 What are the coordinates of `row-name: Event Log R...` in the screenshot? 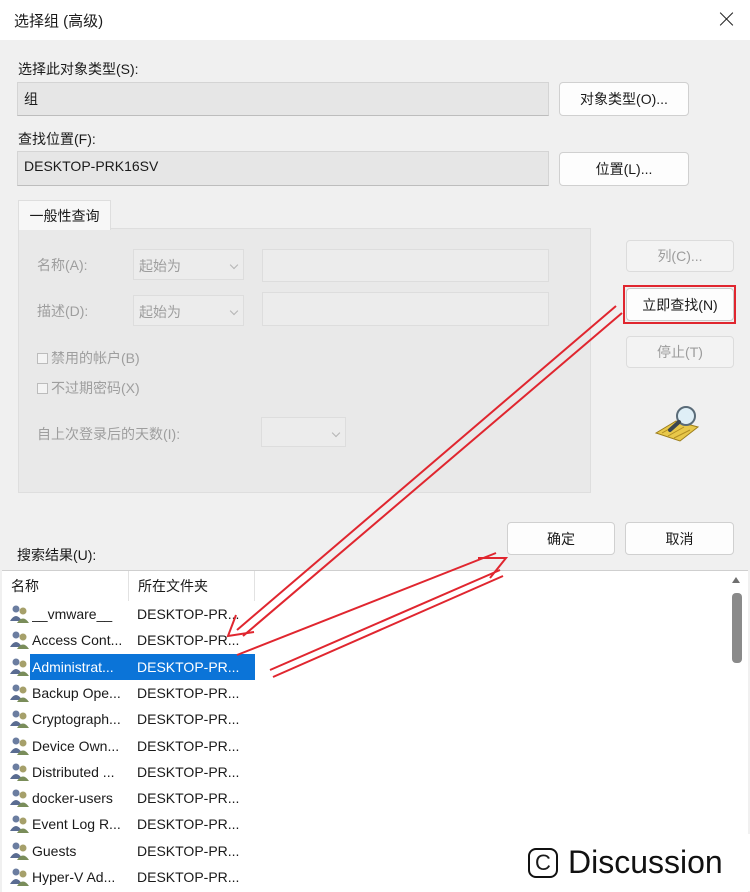 It's located at (76, 824).